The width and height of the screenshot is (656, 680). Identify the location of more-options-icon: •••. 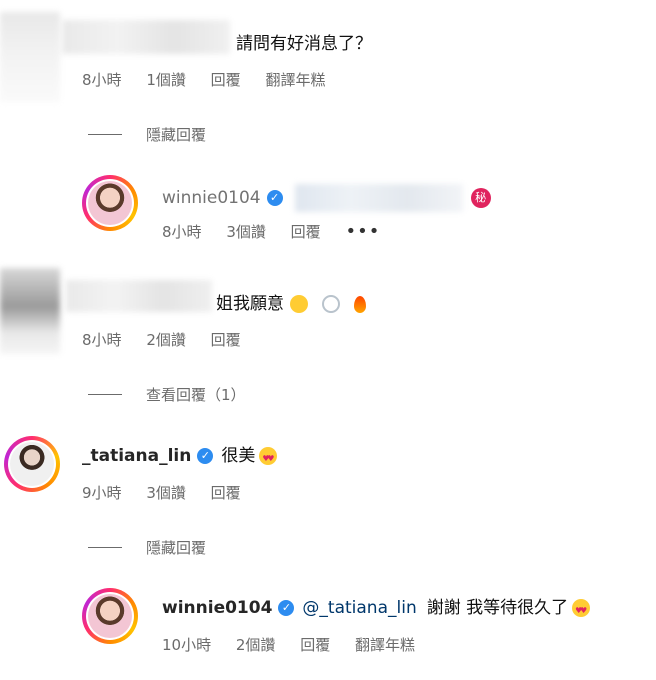
(362, 231).